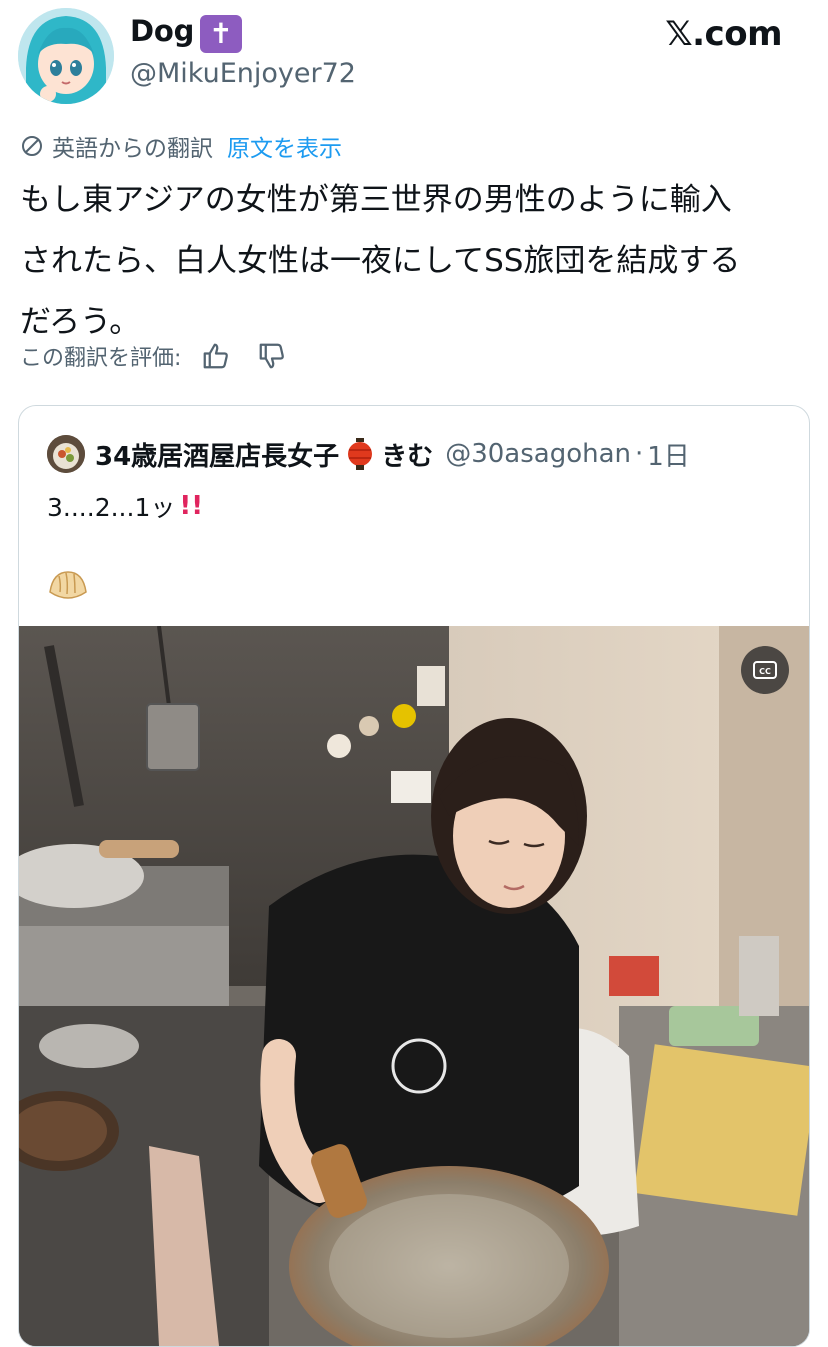 Image resolution: width=828 pixels, height=1347 pixels. What do you see at coordinates (66, 56) in the screenshot?
I see `author-avatar` at bounding box center [66, 56].